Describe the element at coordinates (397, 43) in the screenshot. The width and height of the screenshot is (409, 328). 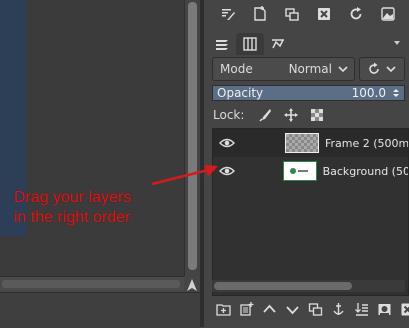
I see `tab-menu-icon` at that location.